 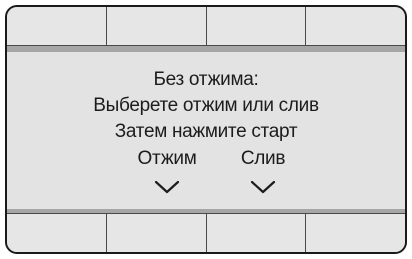 I want to click on bottom-soft-key-row, so click(x=206, y=232).